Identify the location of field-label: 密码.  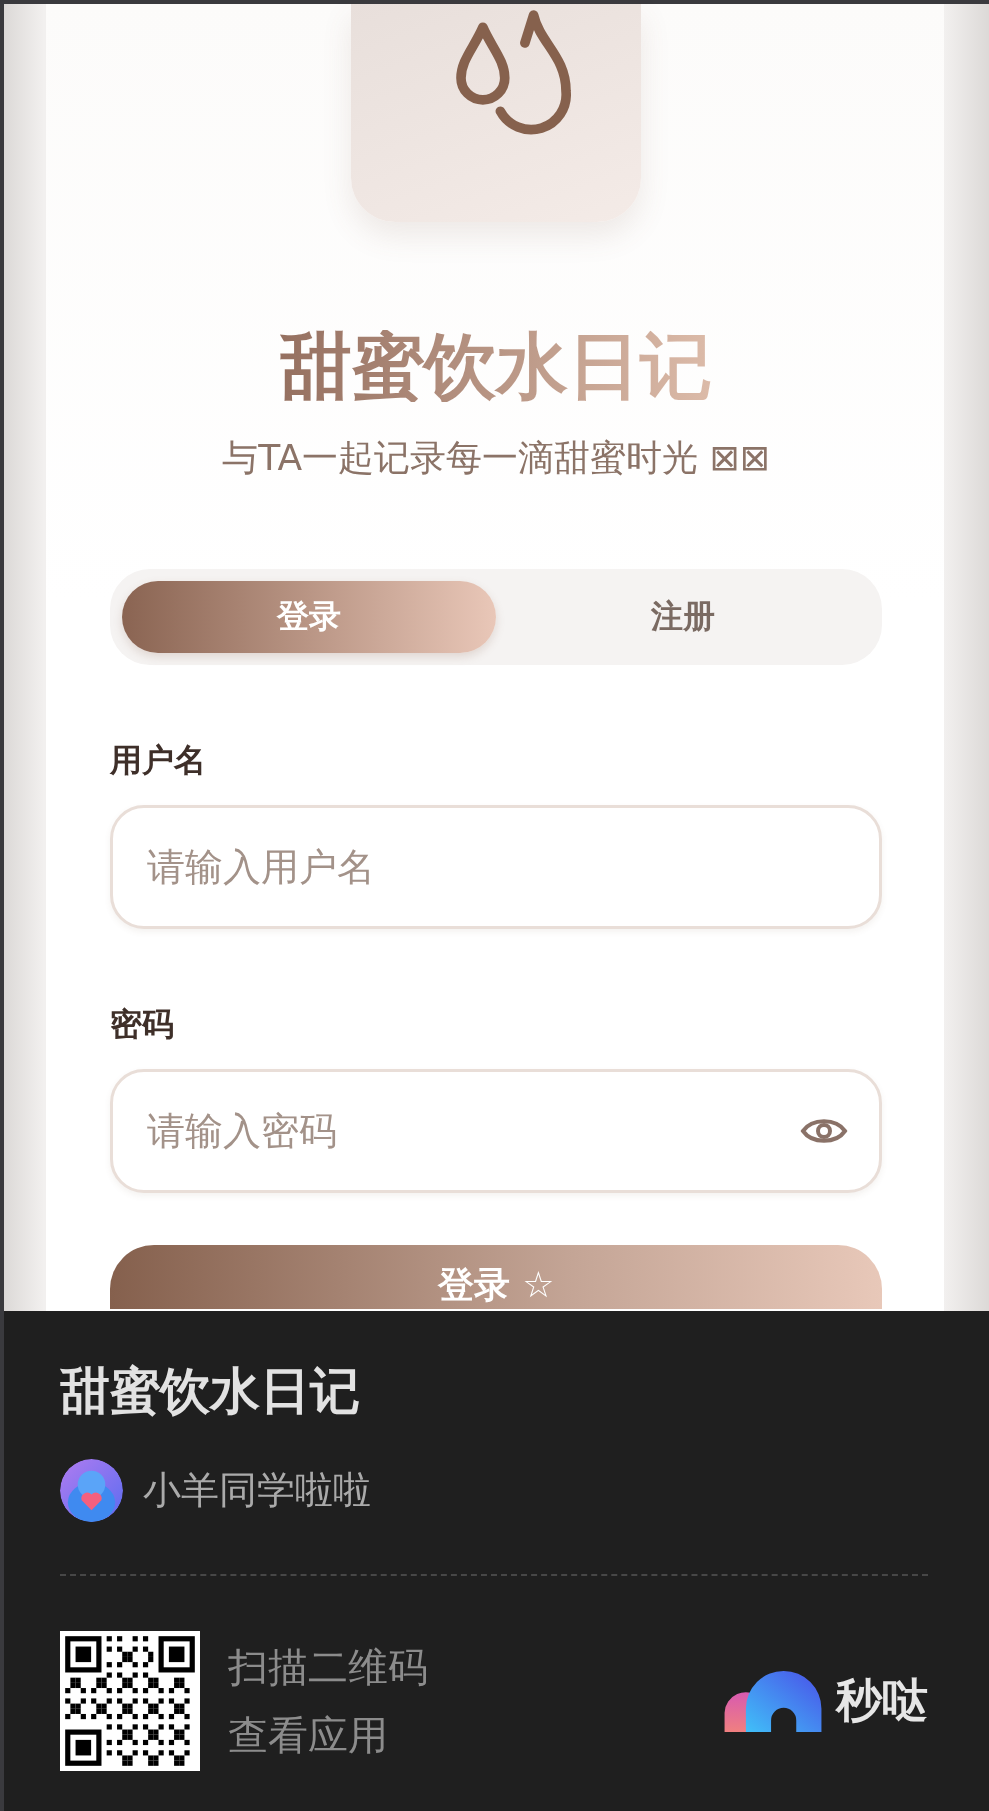
(142, 1025).